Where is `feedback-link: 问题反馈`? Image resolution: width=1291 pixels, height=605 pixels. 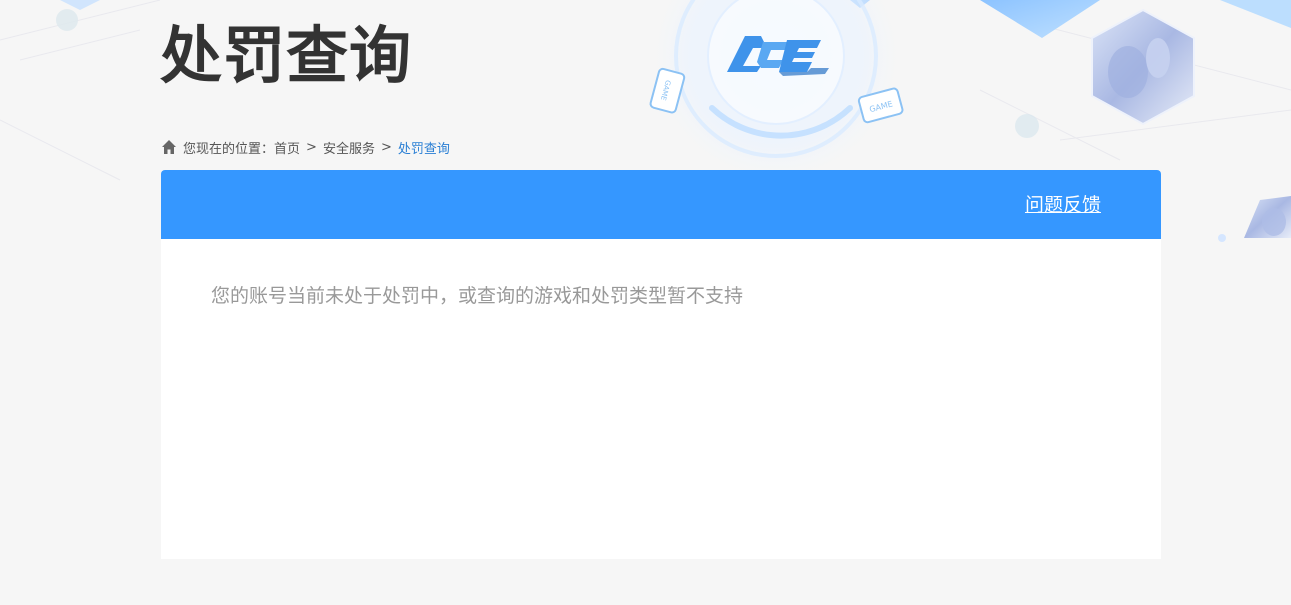 feedback-link: 问题反馈 is located at coordinates (1063, 205).